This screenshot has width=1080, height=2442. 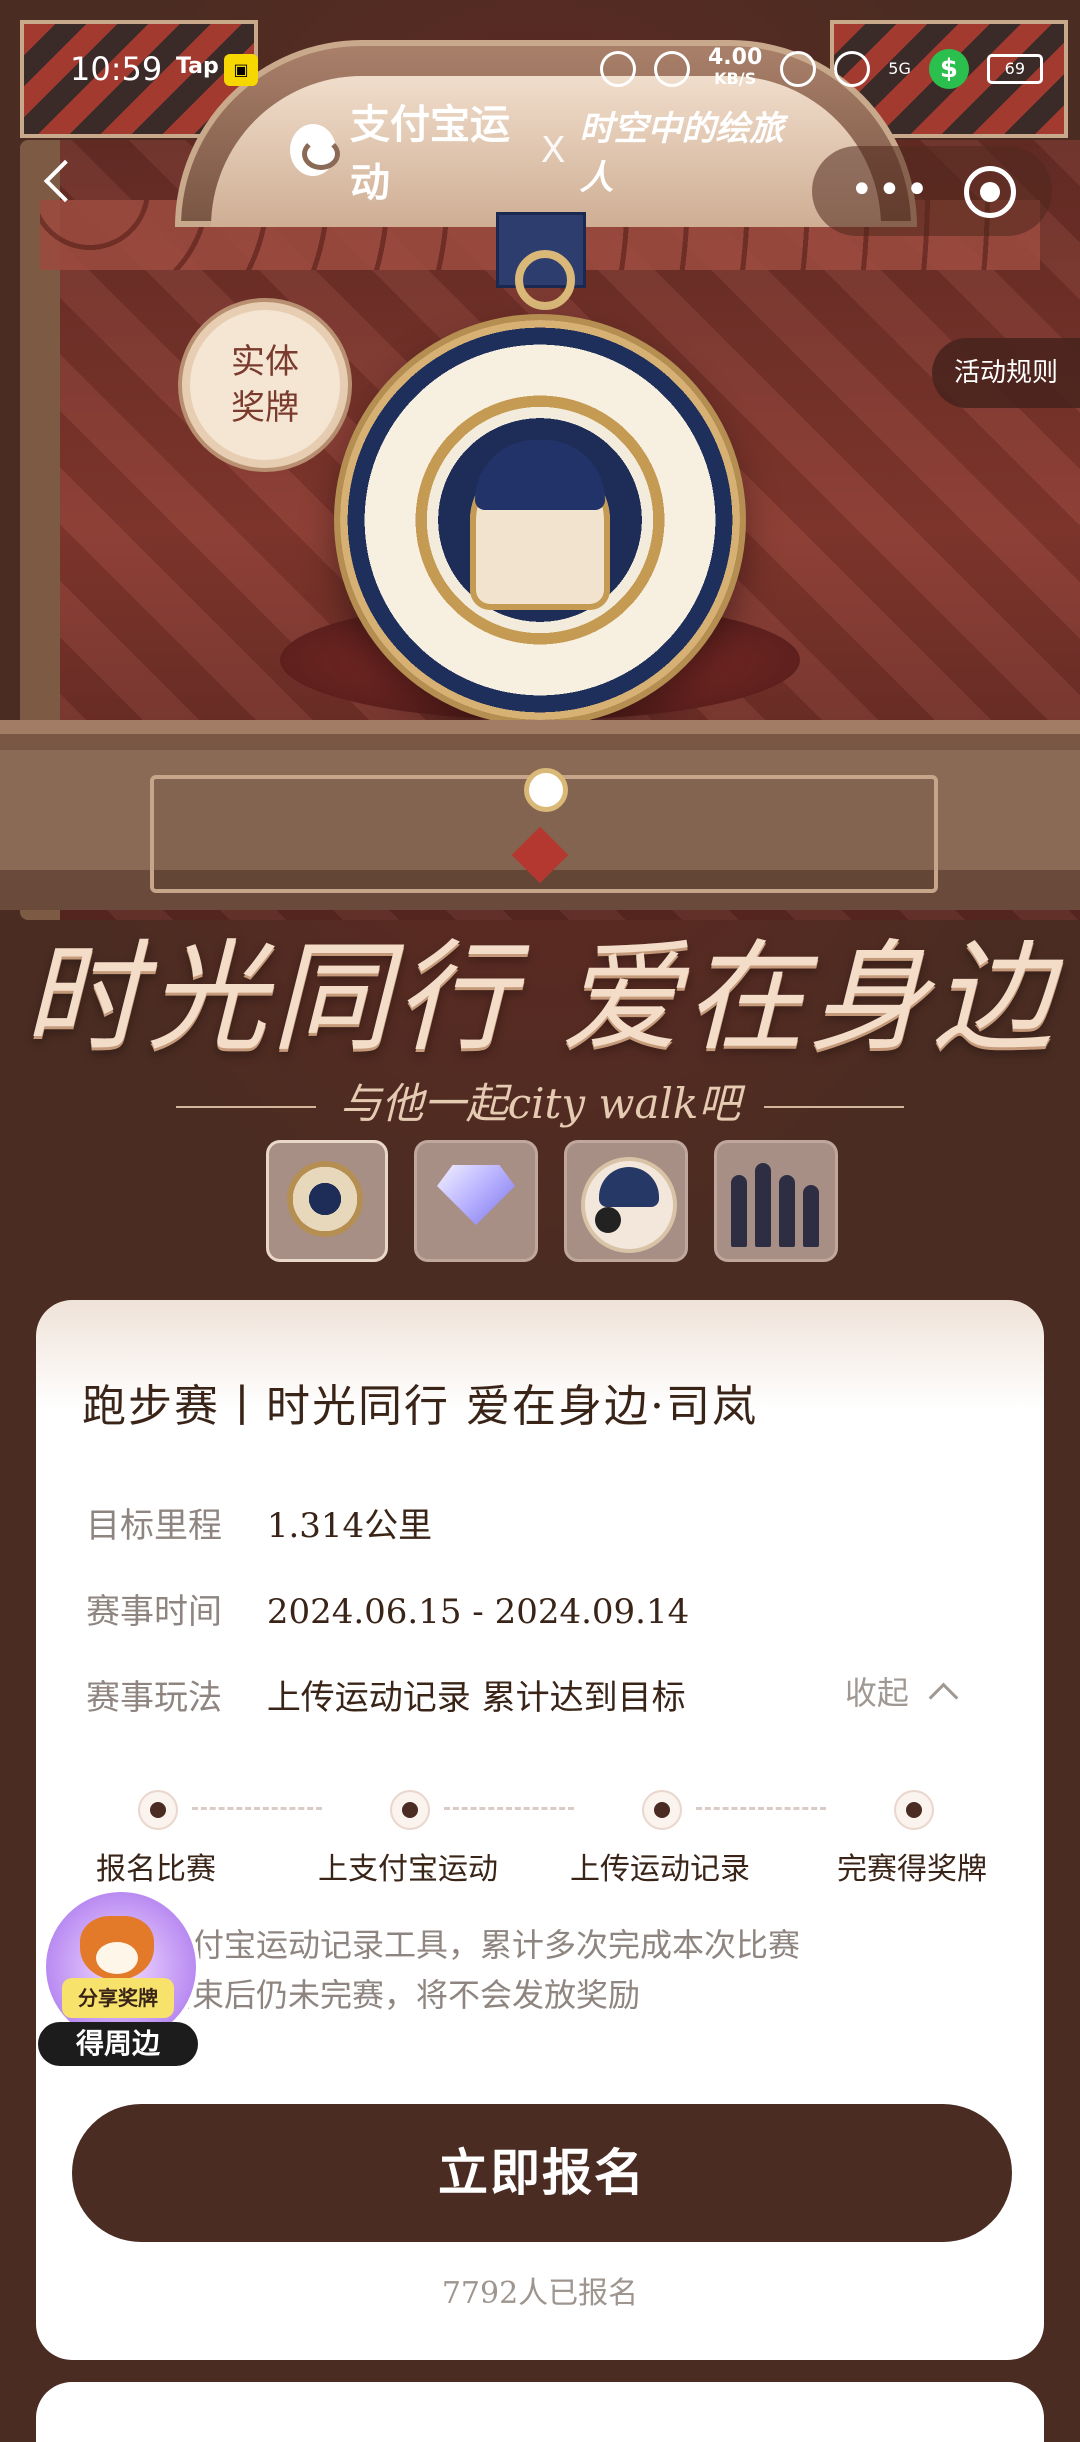 I want to click on network-speed-value: 4.00, so click(x=735, y=57).